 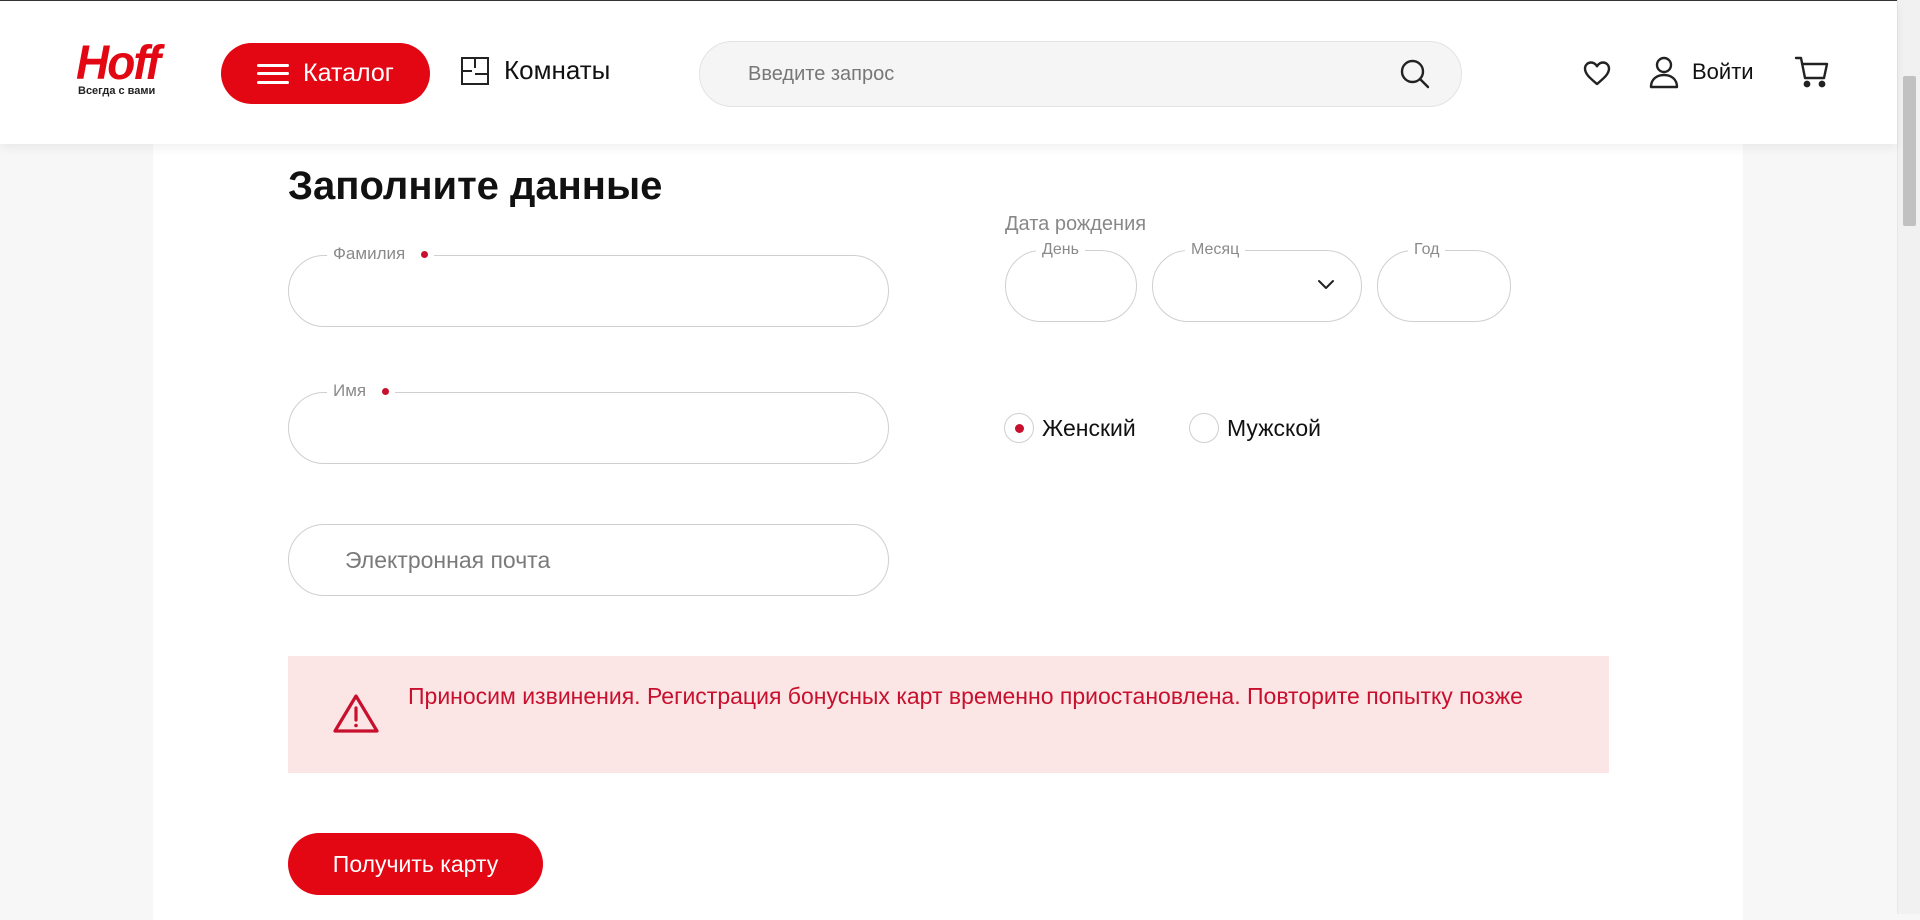 What do you see at coordinates (1215, 250) in the screenshot?
I see `dob-month-label: Месяц` at bounding box center [1215, 250].